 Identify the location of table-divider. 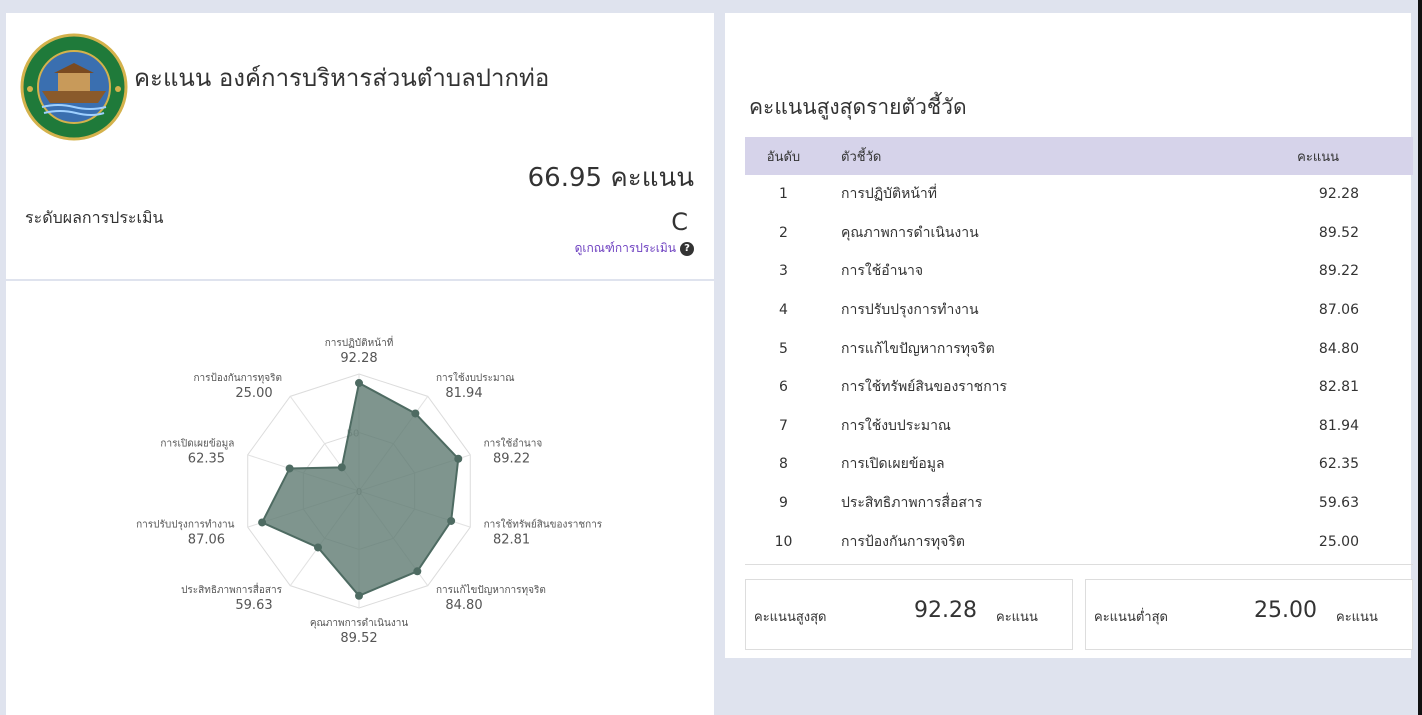
(1079, 564).